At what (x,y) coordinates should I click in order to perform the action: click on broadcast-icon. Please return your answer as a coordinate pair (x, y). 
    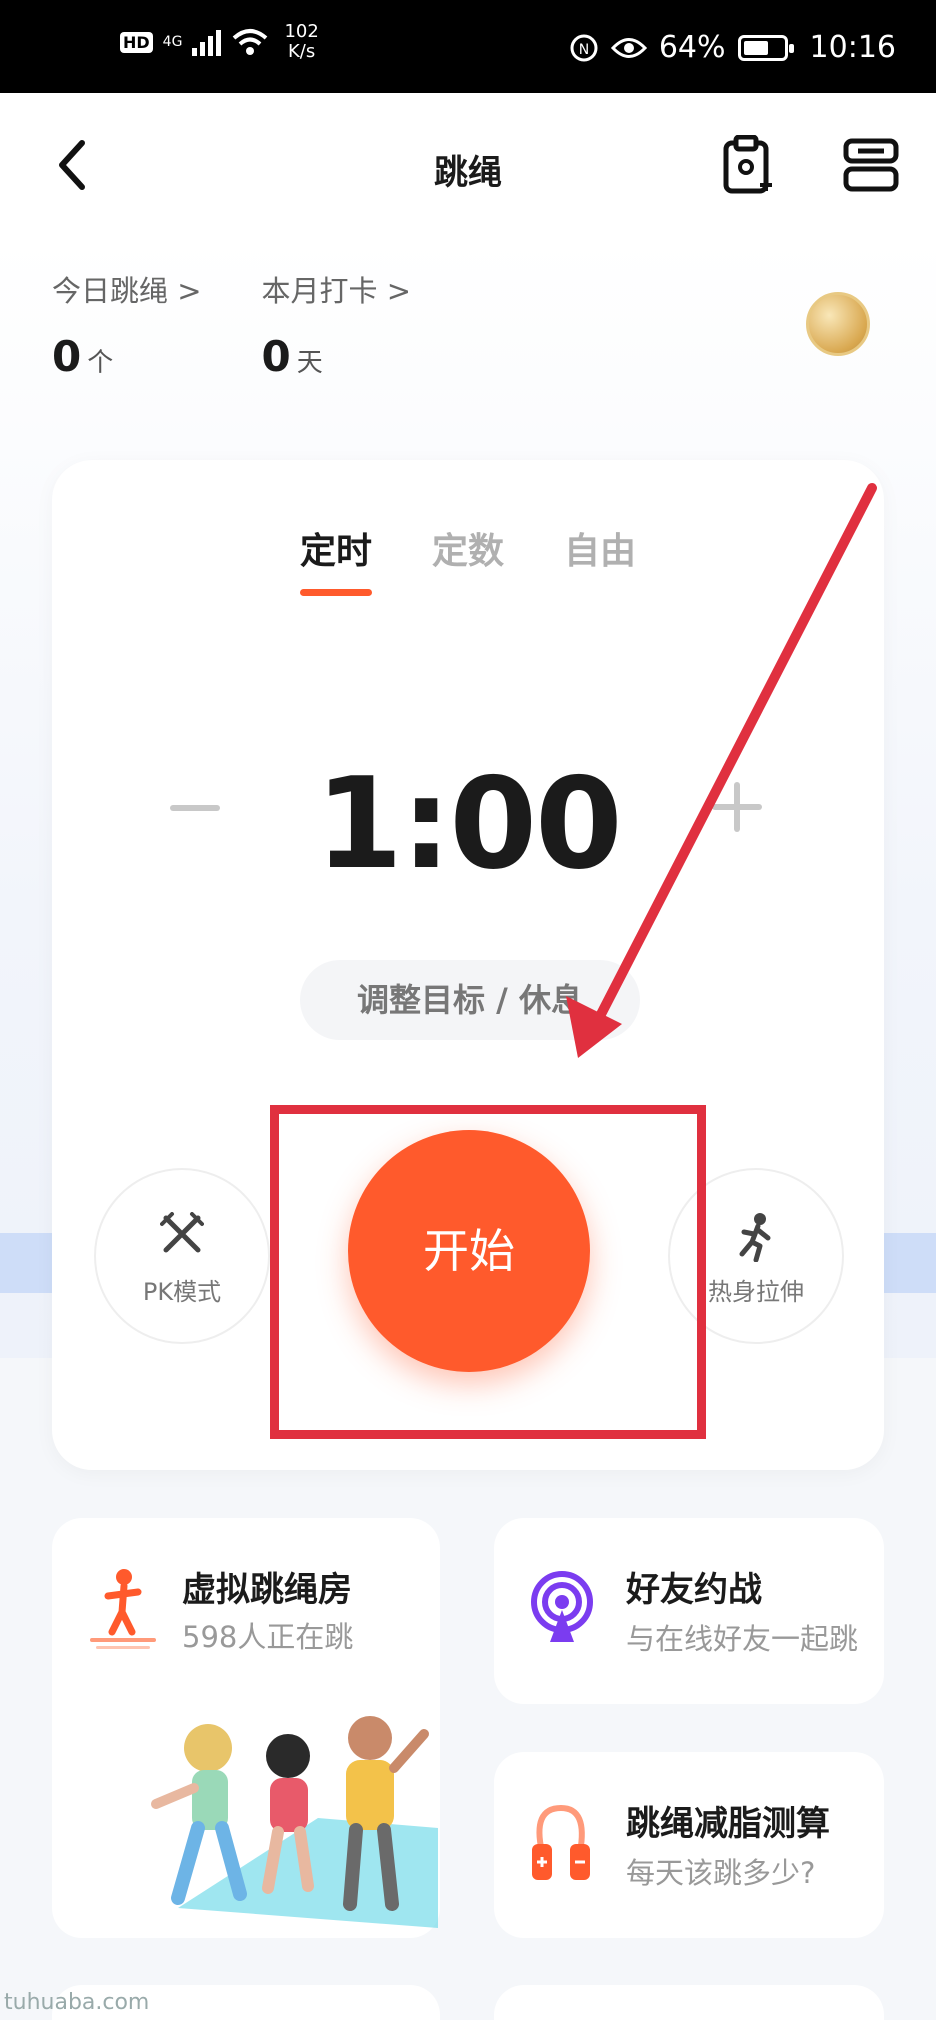
    Looking at the image, I should click on (562, 1606).